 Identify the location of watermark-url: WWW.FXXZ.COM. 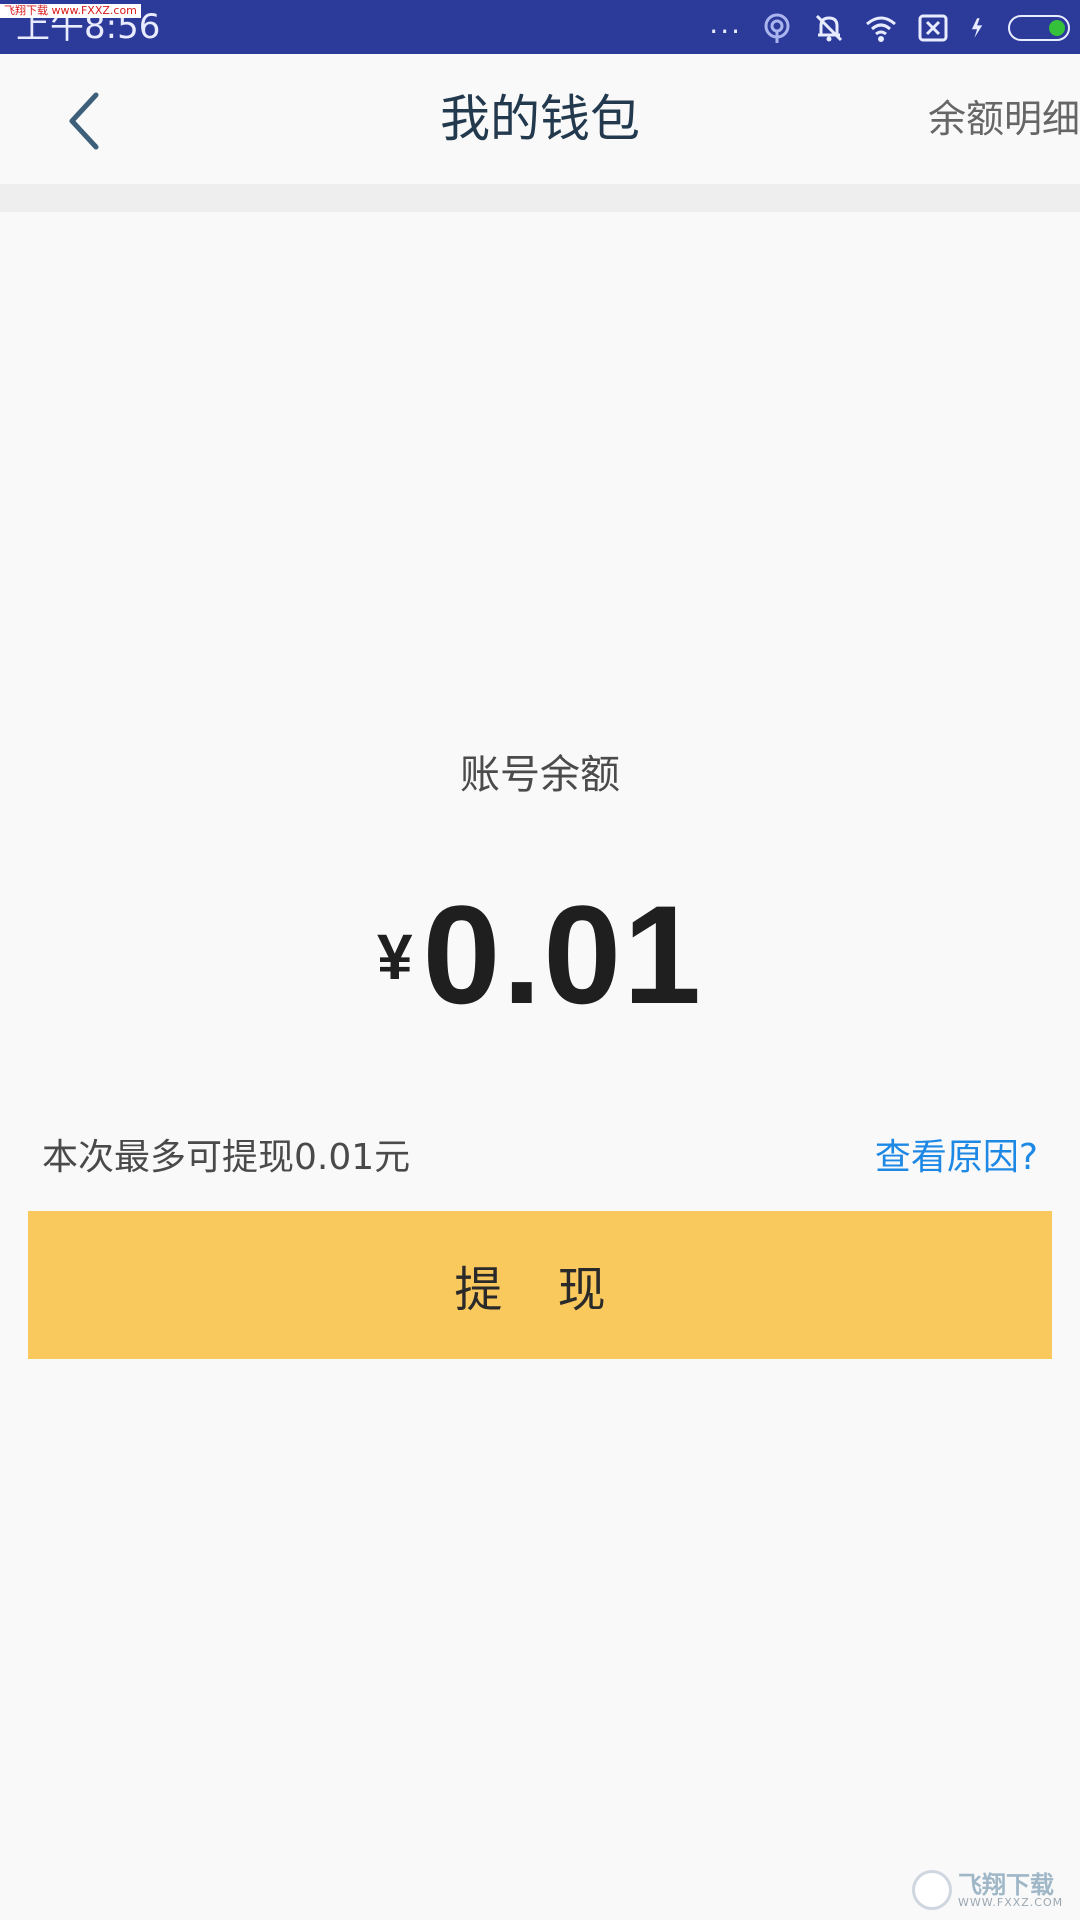
(1011, 1902).